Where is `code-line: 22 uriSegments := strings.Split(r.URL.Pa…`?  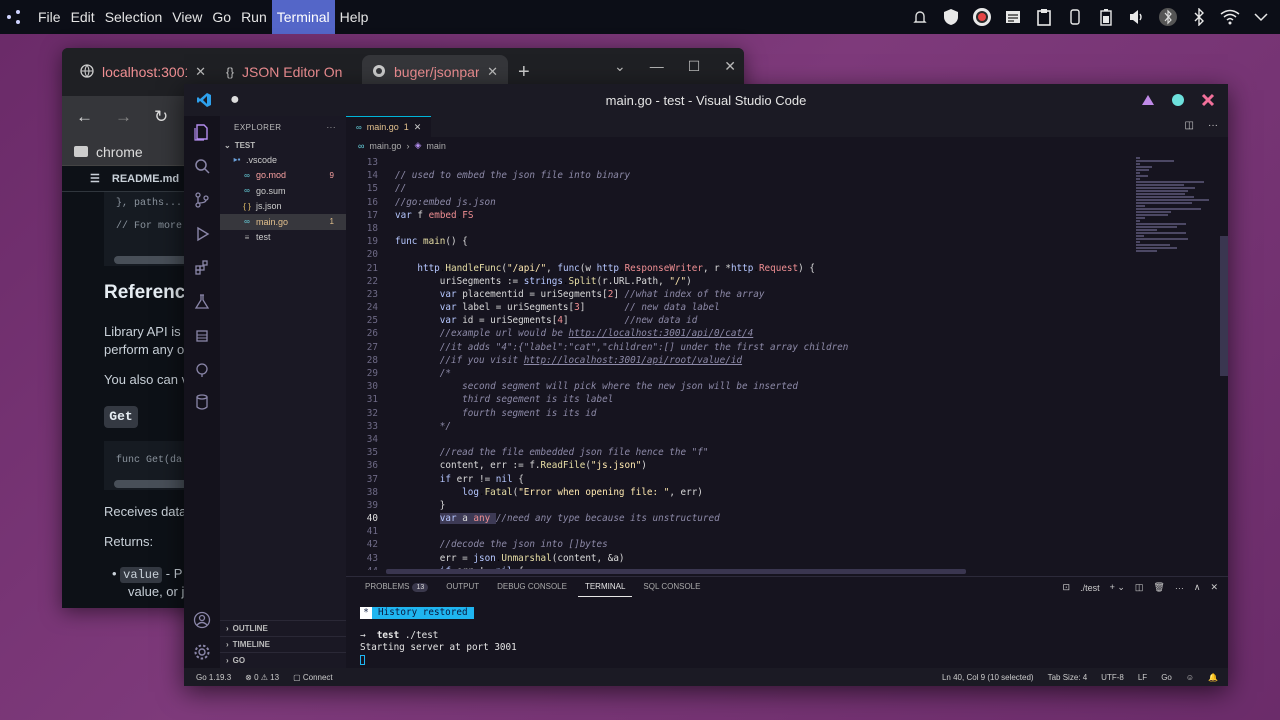
code-line: 22 uriSegments := strings.Split(r.URL.Pa… is located at coordinates (736, 281).